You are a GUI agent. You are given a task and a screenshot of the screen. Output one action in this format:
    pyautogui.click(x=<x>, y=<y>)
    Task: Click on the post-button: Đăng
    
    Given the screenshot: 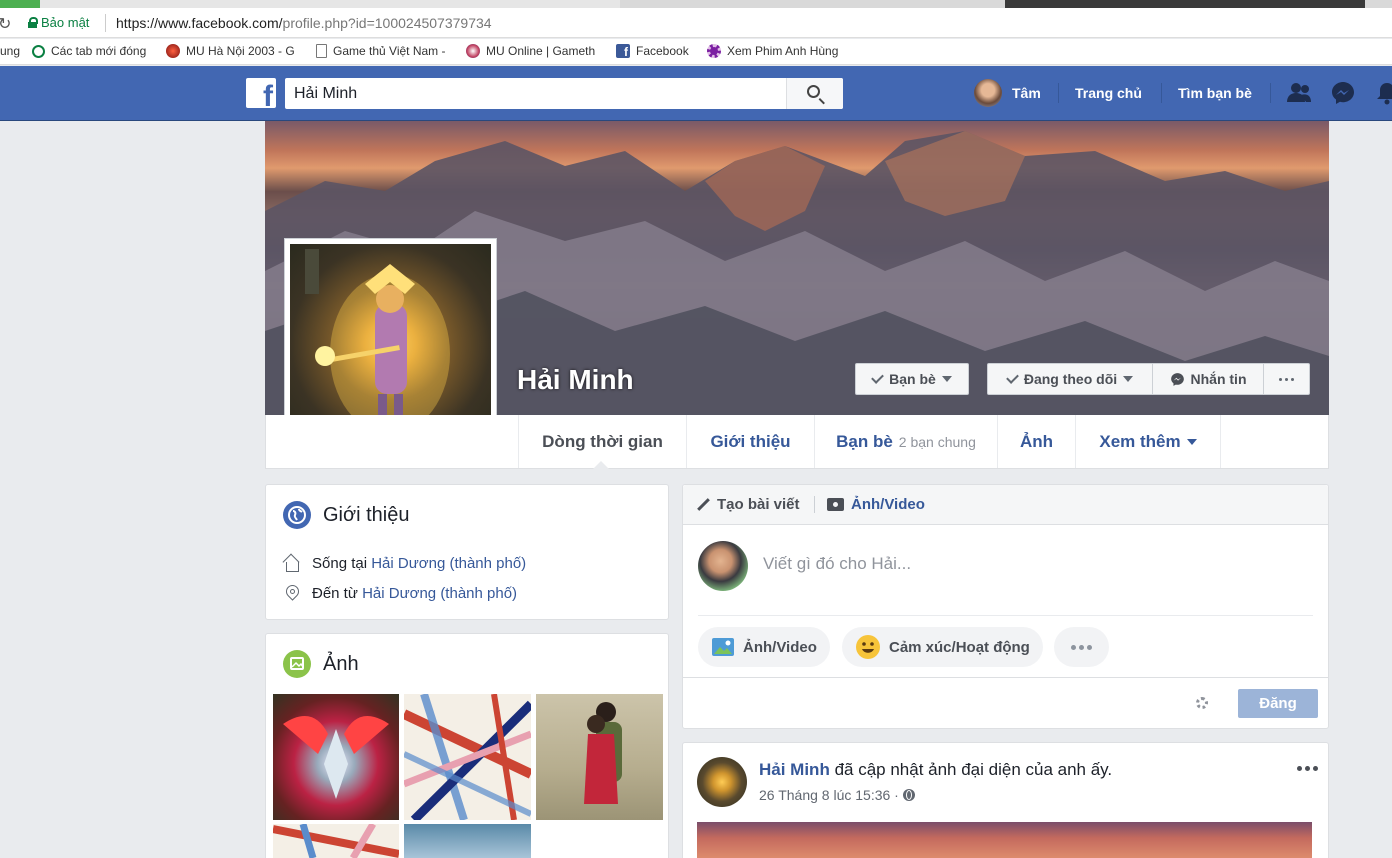 What is the action you would take?
    pyautogui.click(x=1278, y=703)
    